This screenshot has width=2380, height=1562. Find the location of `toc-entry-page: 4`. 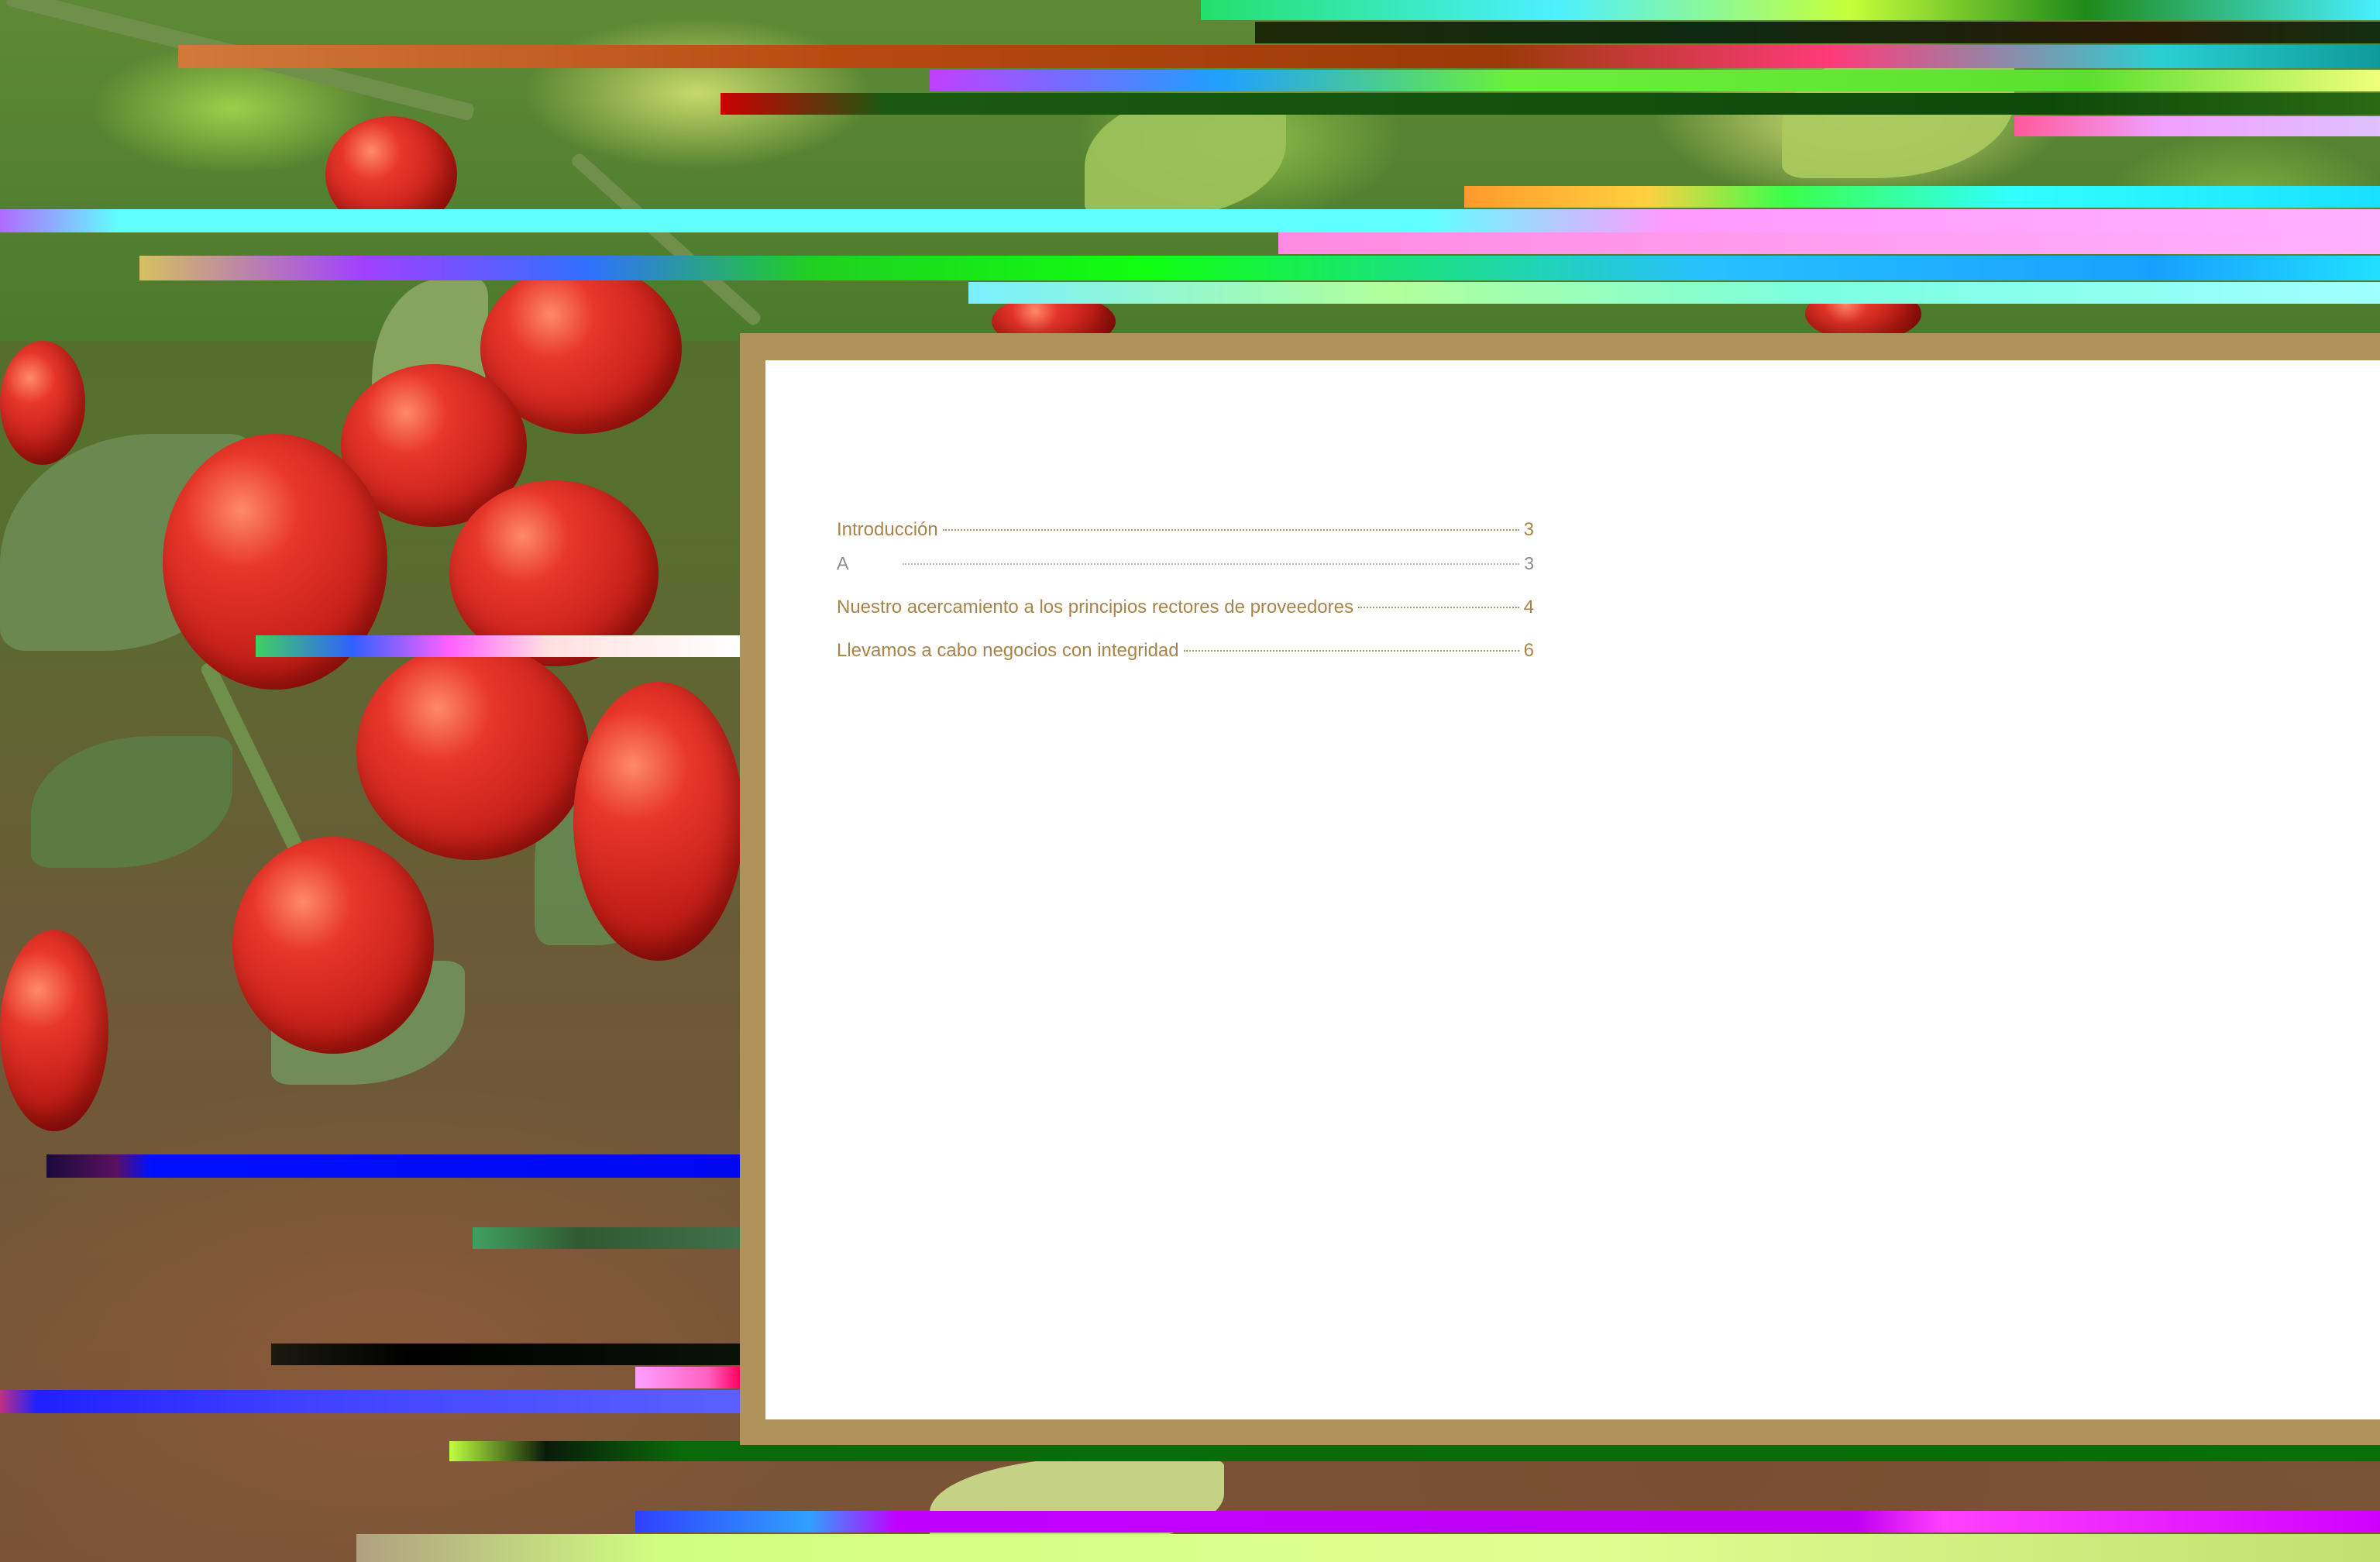

toc-entry-page: 4 is located at coordinates (1528, 607).